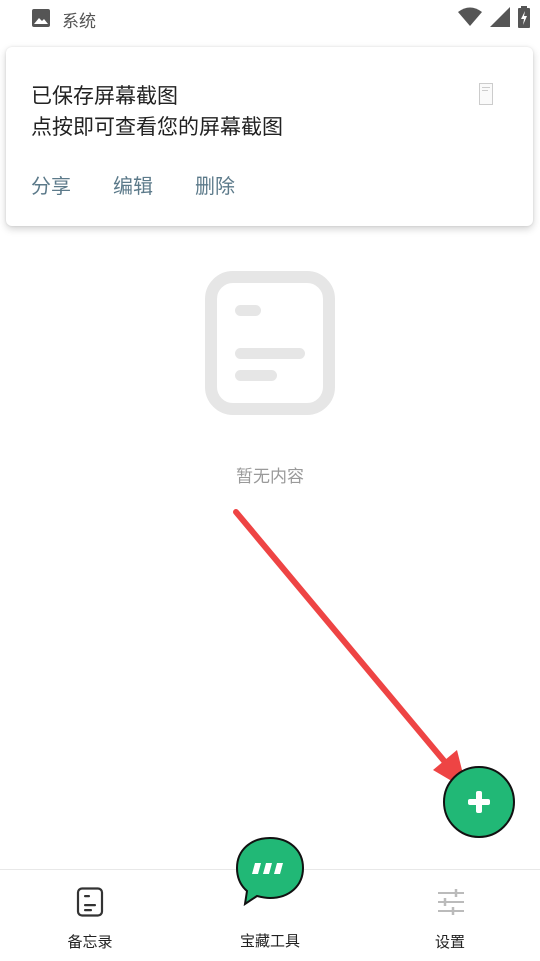 This screenshot has height=961, width=540. I want to click on notification-title: 已保存屏幕截图, so click(104, 96).